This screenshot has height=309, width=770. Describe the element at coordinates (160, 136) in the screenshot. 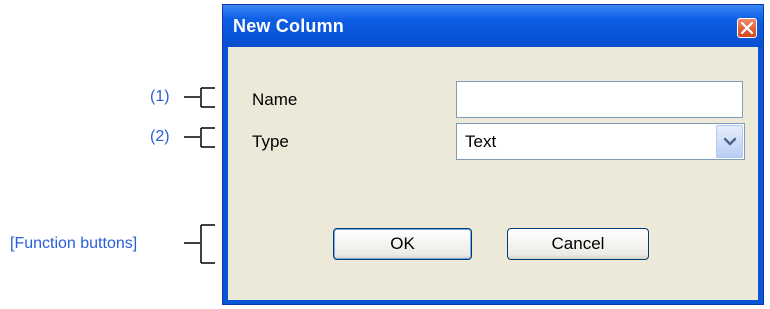

I see `annotation-marker-type: (2)` at that location.